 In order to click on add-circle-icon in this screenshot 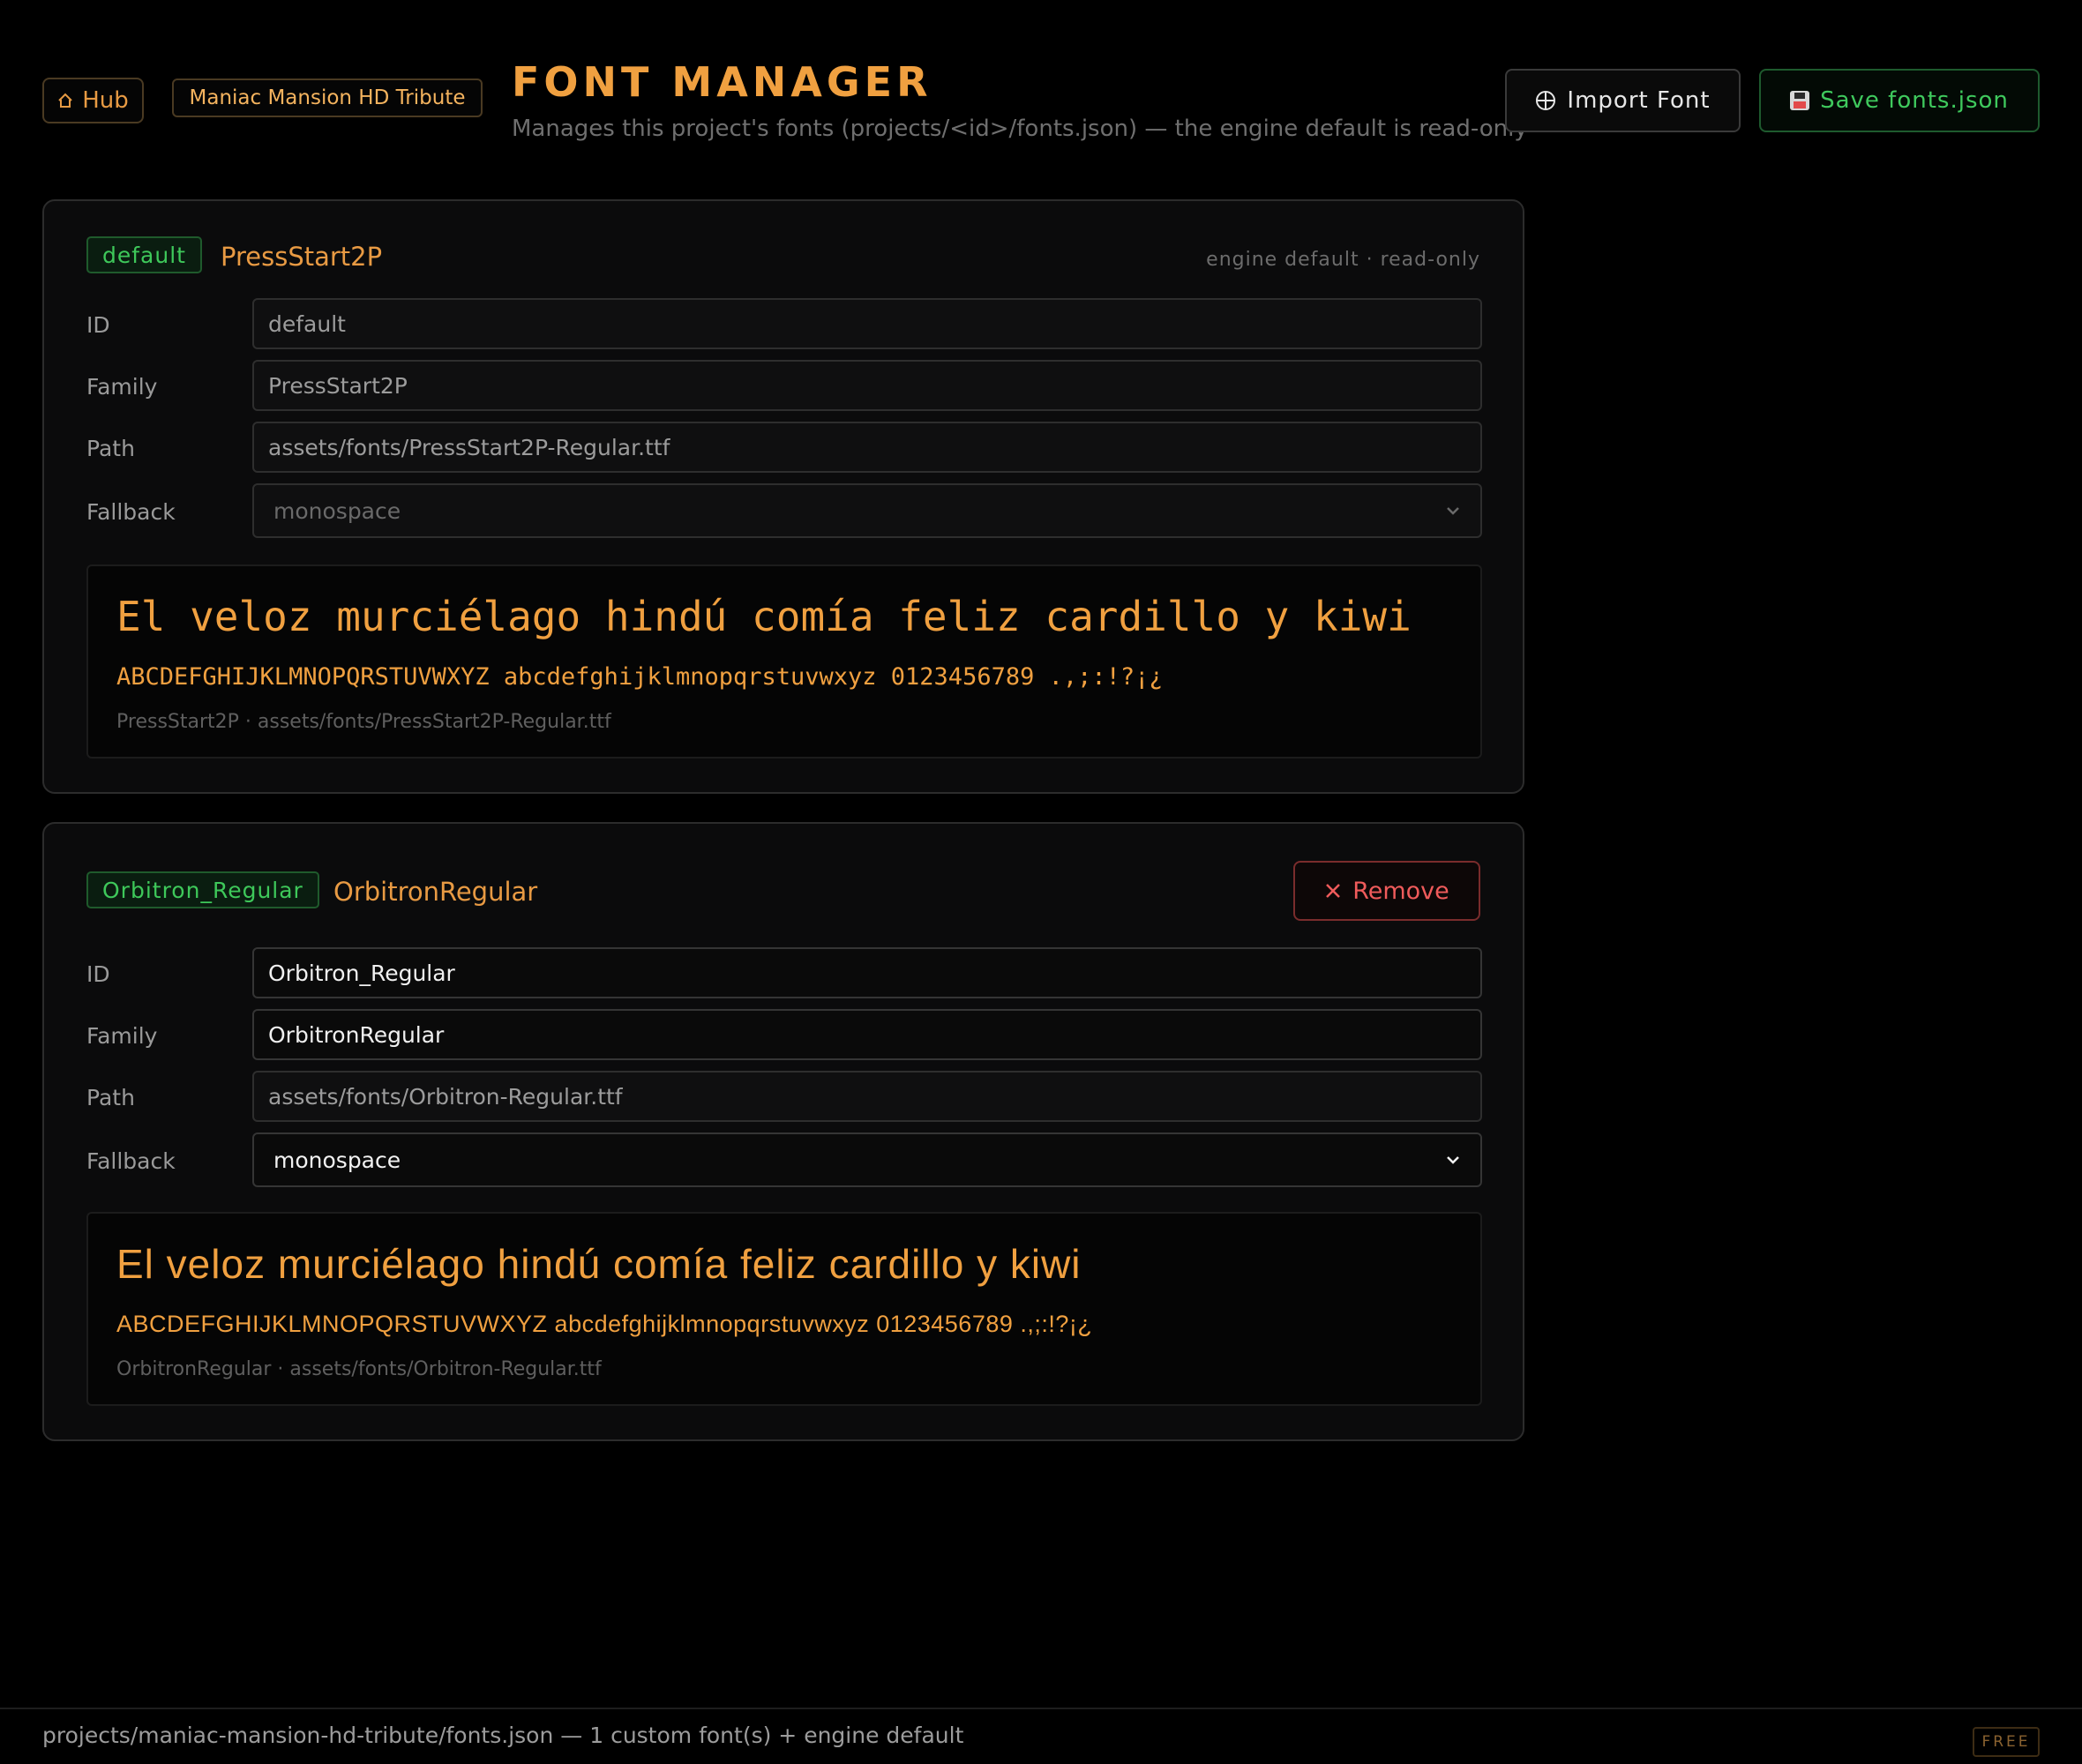, I will do `click(1546, 100)`.